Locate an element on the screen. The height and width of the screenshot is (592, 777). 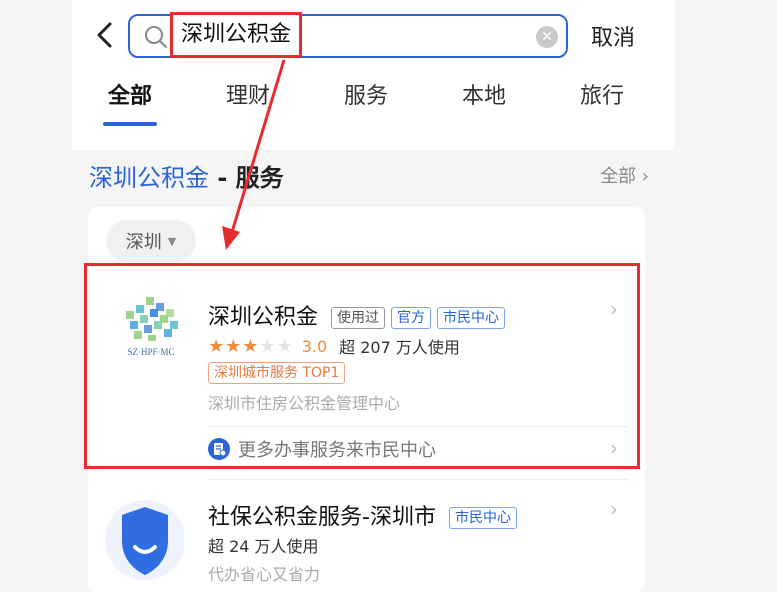
search-input: 深圳公积金 is located at coordinates (236, 35).